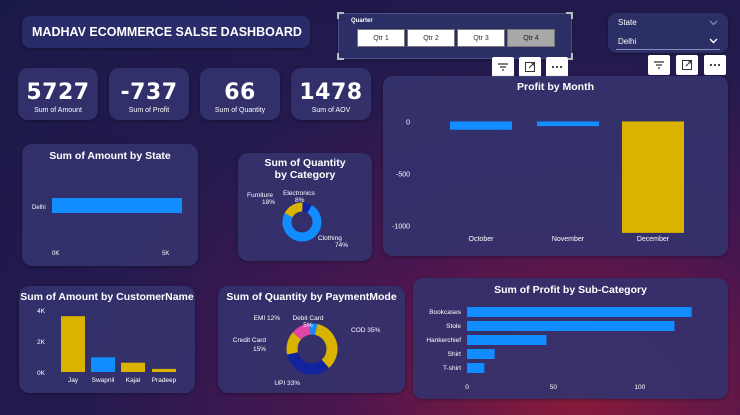  Describe the element at coordinates (133, 380) in the screenshot. I see `x-tick-label: Kajal` at that location.